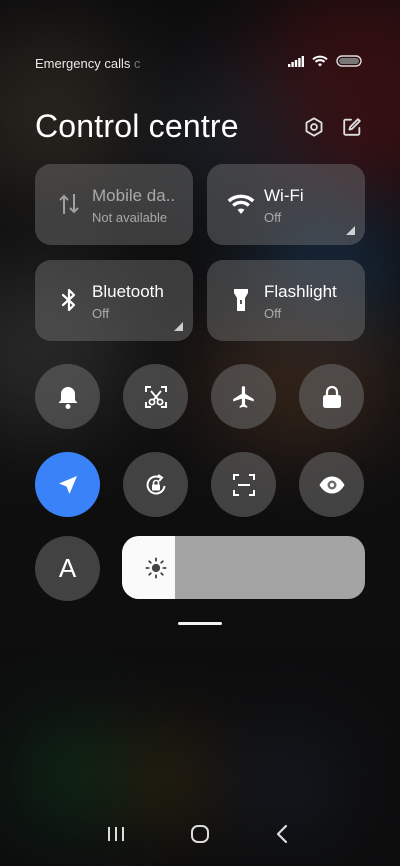 This screenshot has width=400, height=866. What do you see at coordinates (241, 204) in the screenshot?
I see `wifi-icon` at bounding box center [241, 204].